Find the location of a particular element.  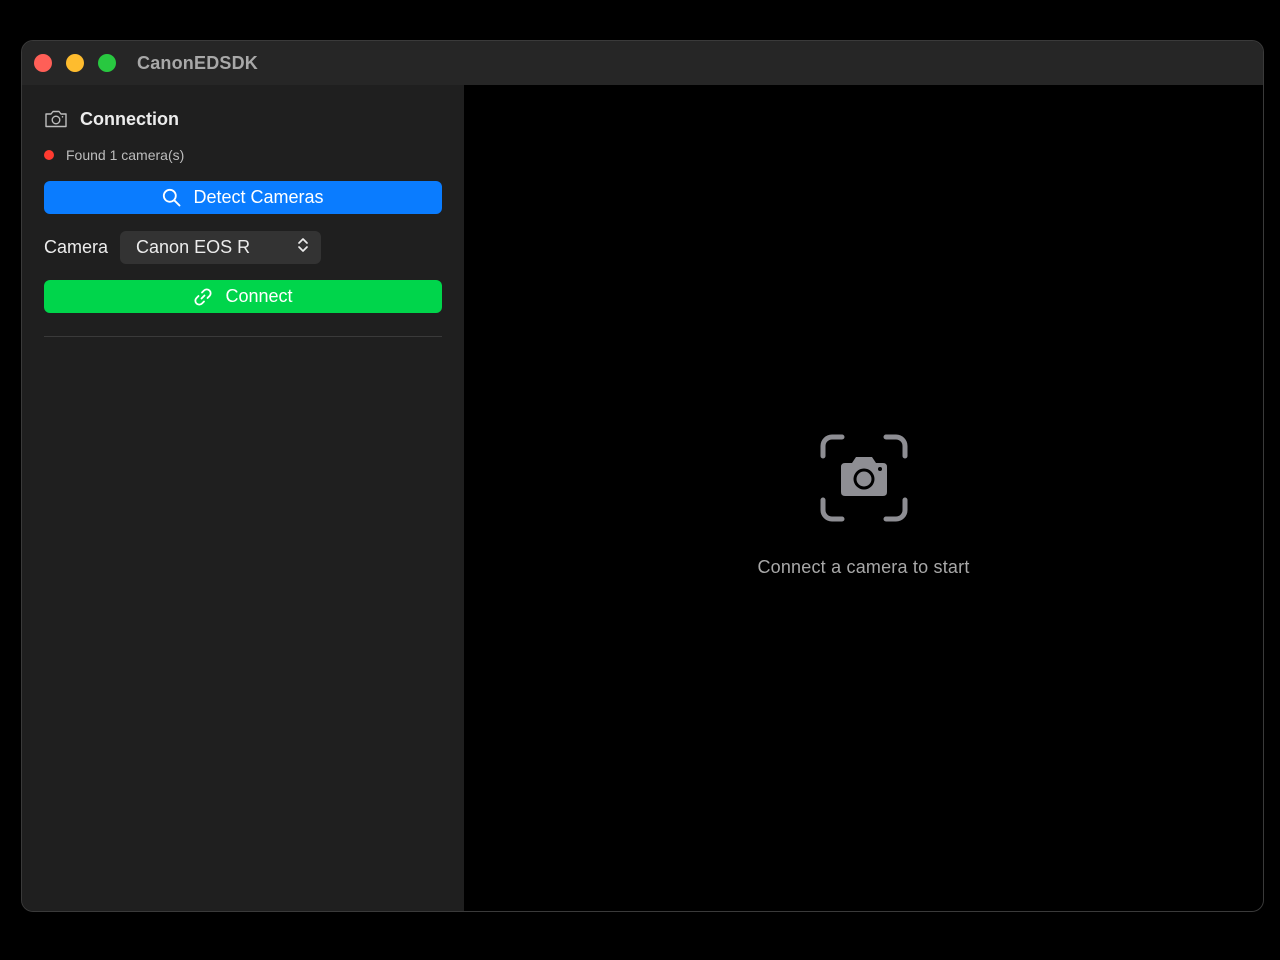

link-icon is located at coordinates (209, 297).